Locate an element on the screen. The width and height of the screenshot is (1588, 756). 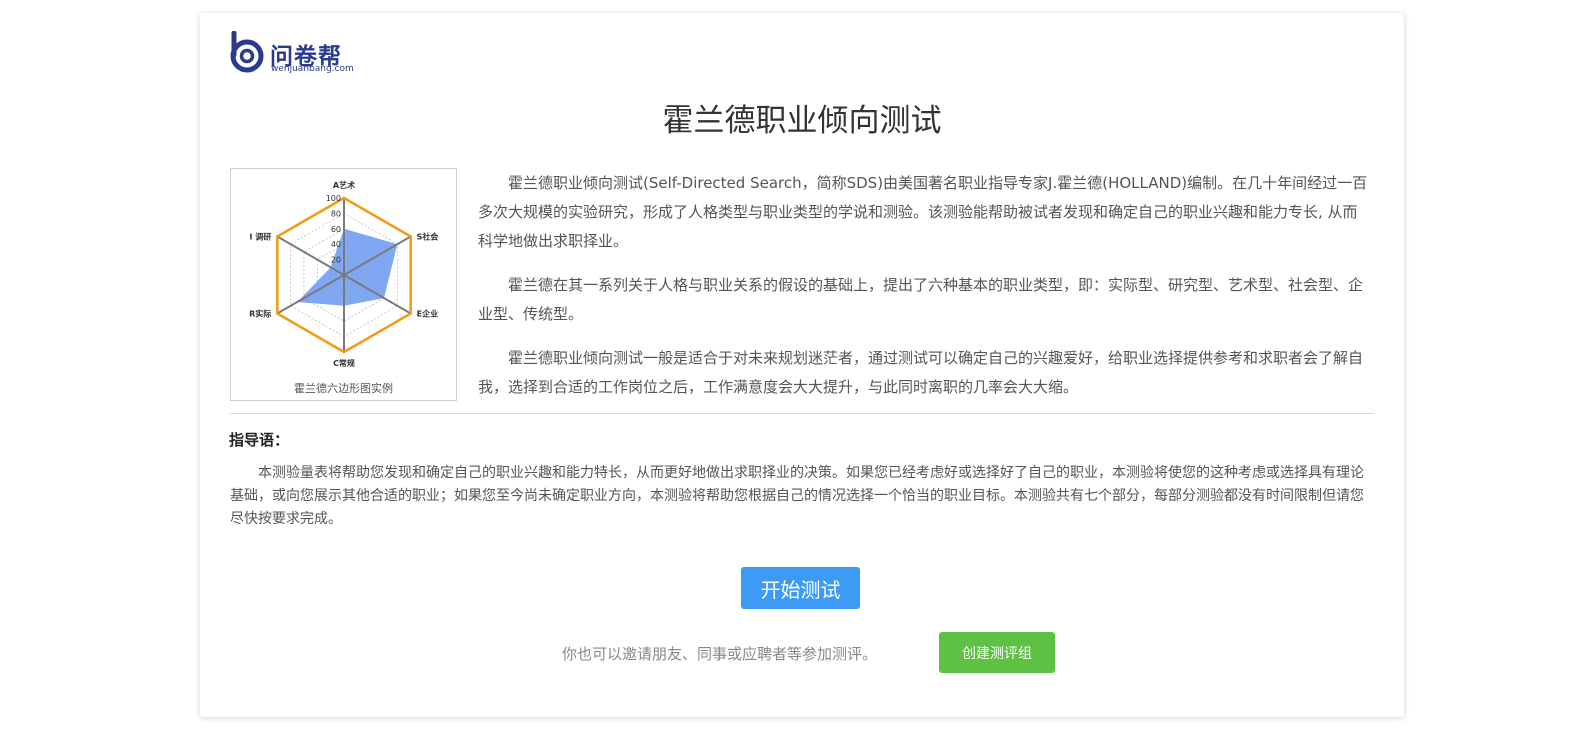
wenjuanbang-logo-icon is located at coordinates (247, 52).